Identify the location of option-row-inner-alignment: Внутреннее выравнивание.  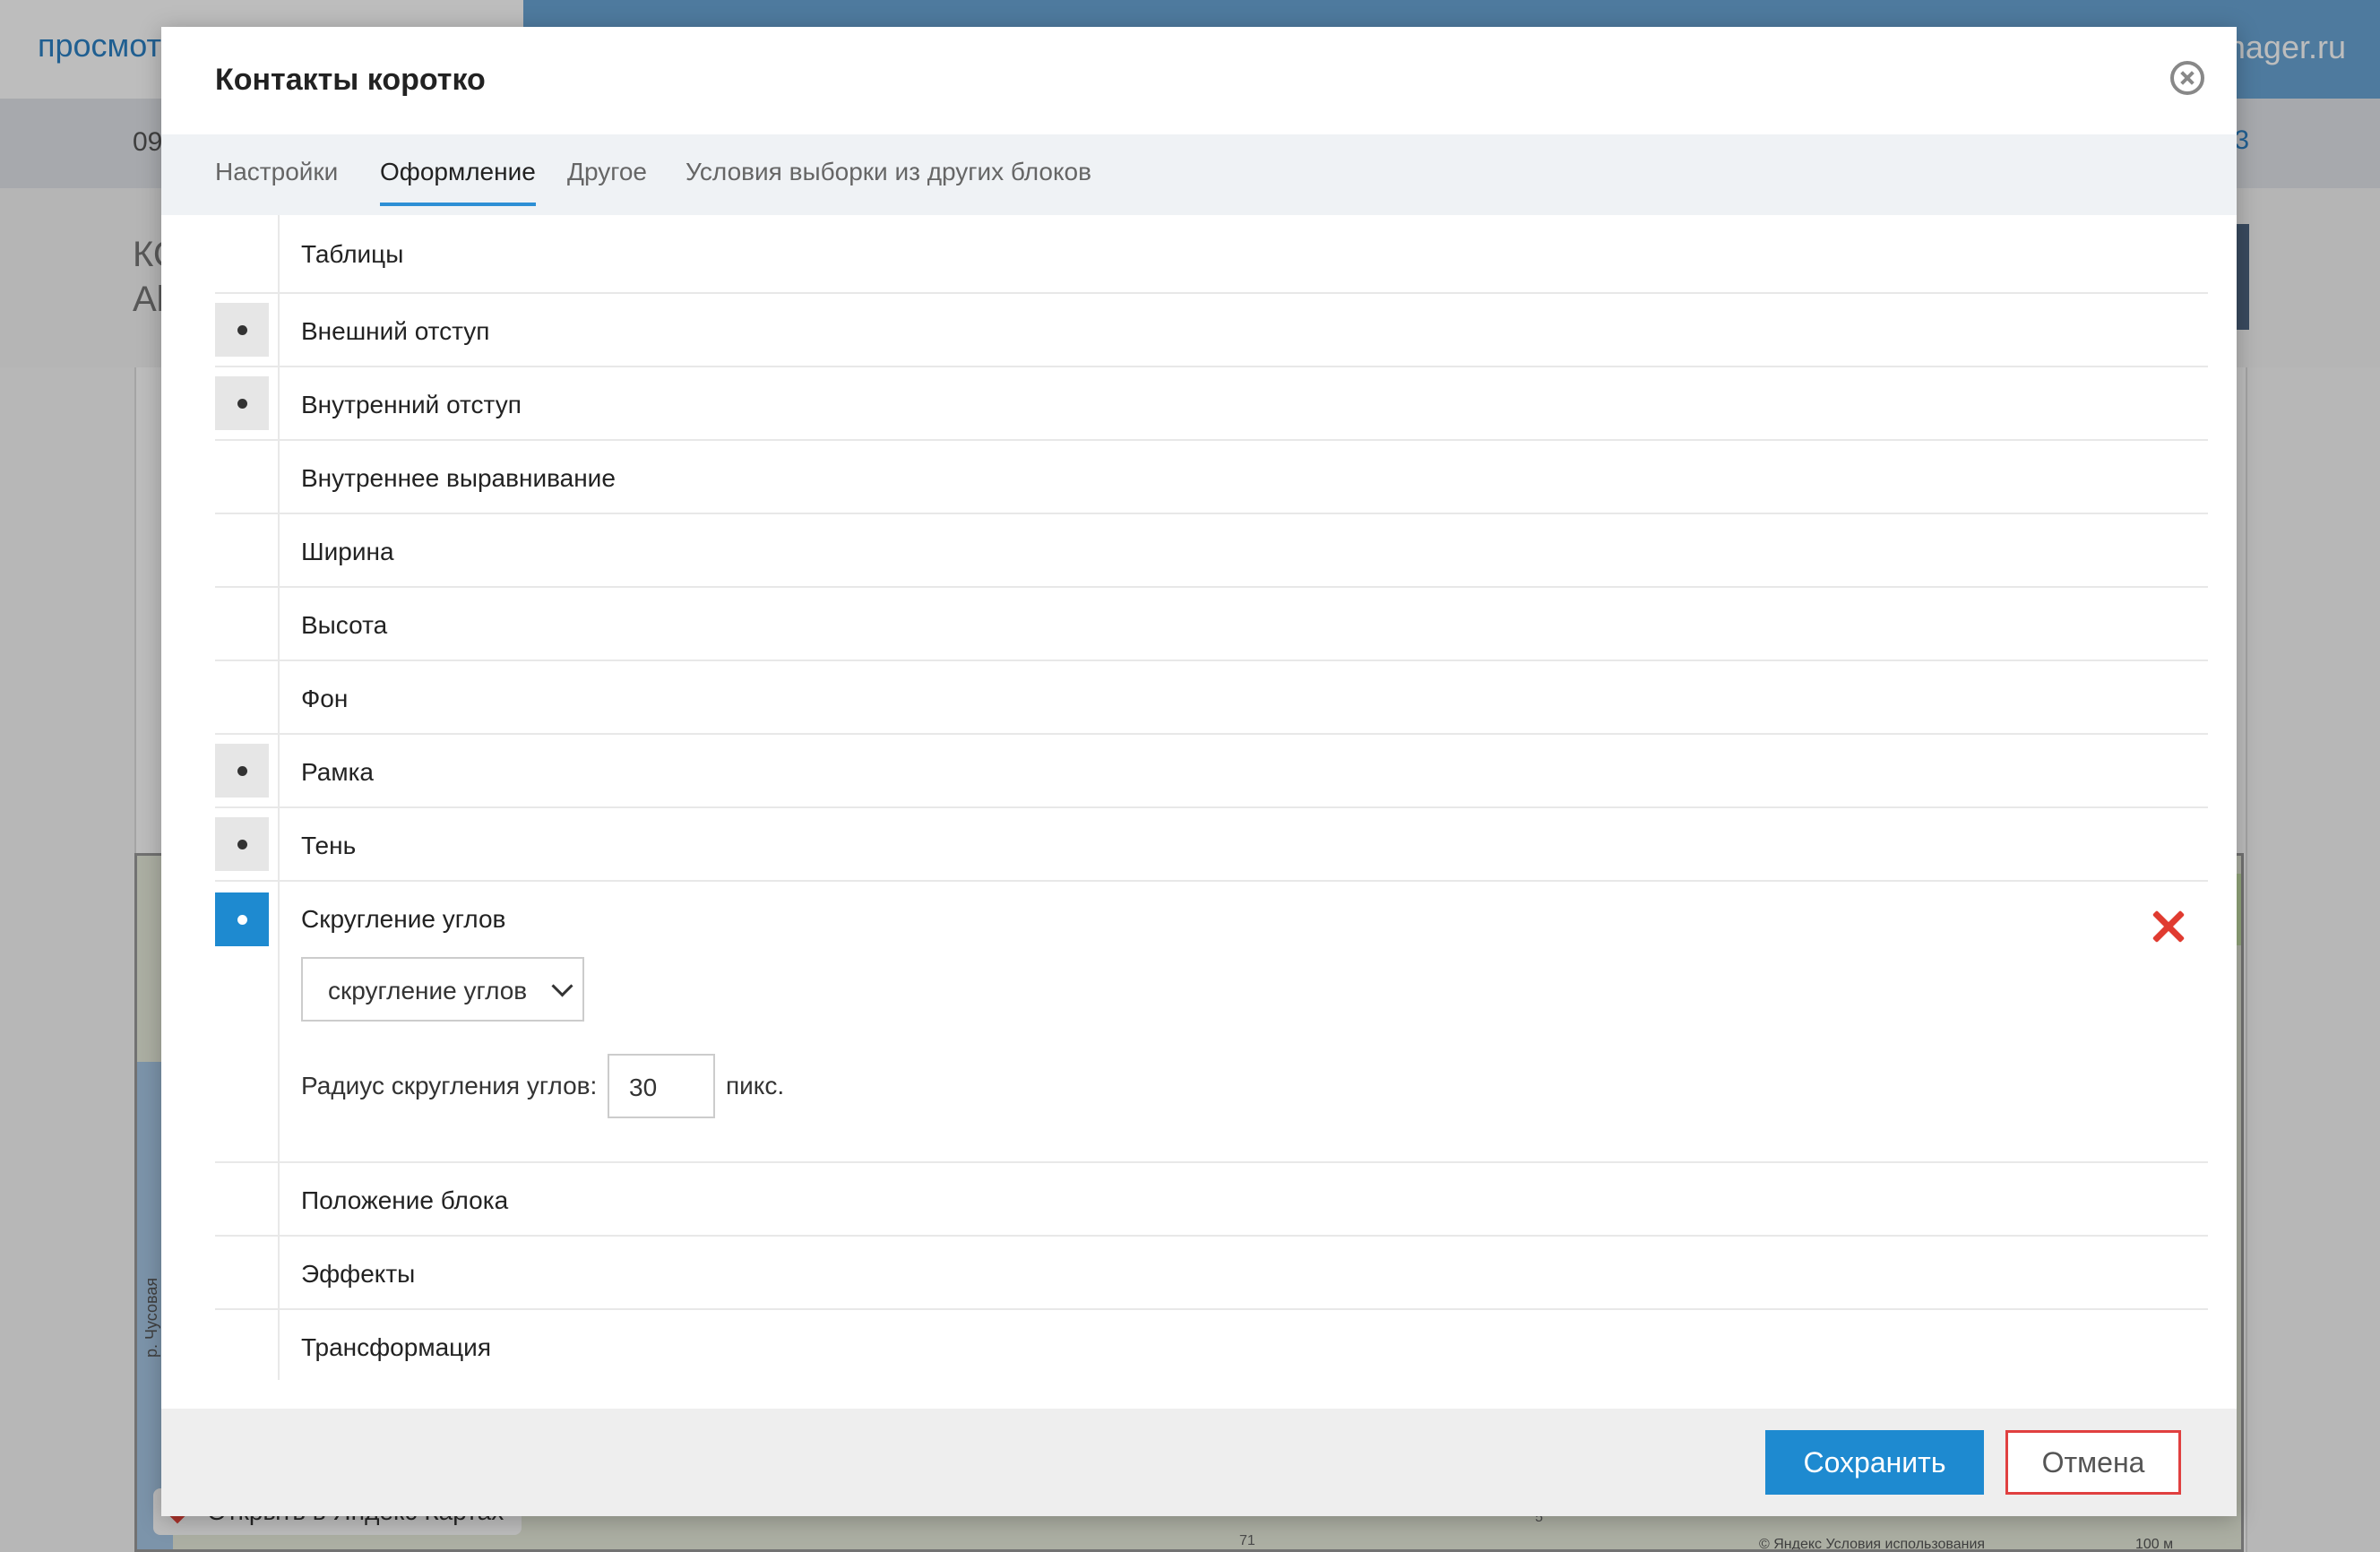
(1212, 478).